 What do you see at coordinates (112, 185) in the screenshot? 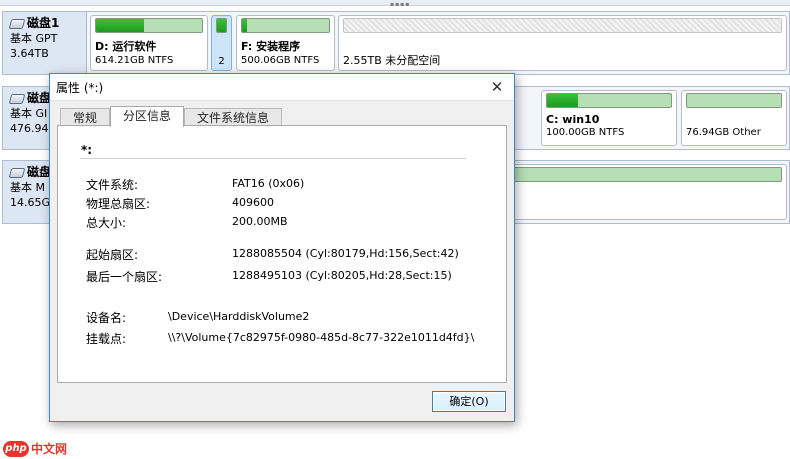
I see `filesystem-label: 文件系统:` at bounding box center [112, 185].